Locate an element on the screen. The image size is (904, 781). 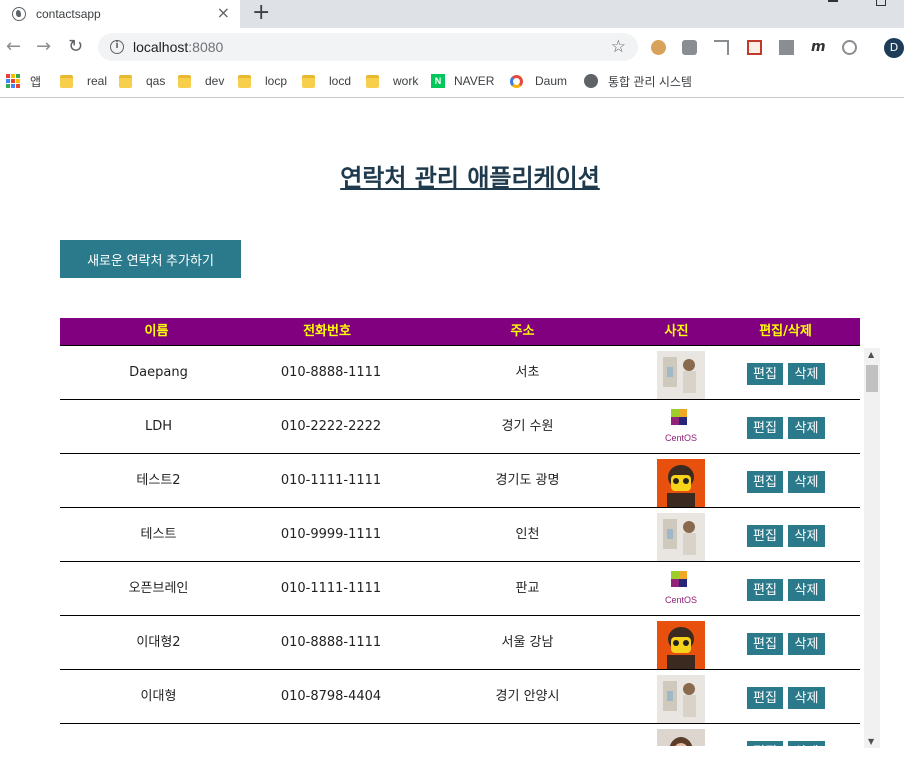
table-row: 이대형2 010-8888-1111 서울 강남 편집 삭제 is located at coordinates (460, 643).